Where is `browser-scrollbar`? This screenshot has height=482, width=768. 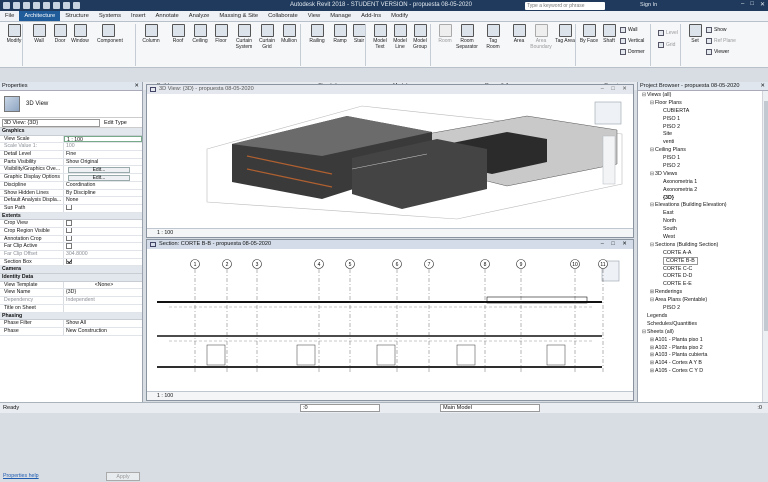
browser-scrollbar is located at coordinates (765, 246).